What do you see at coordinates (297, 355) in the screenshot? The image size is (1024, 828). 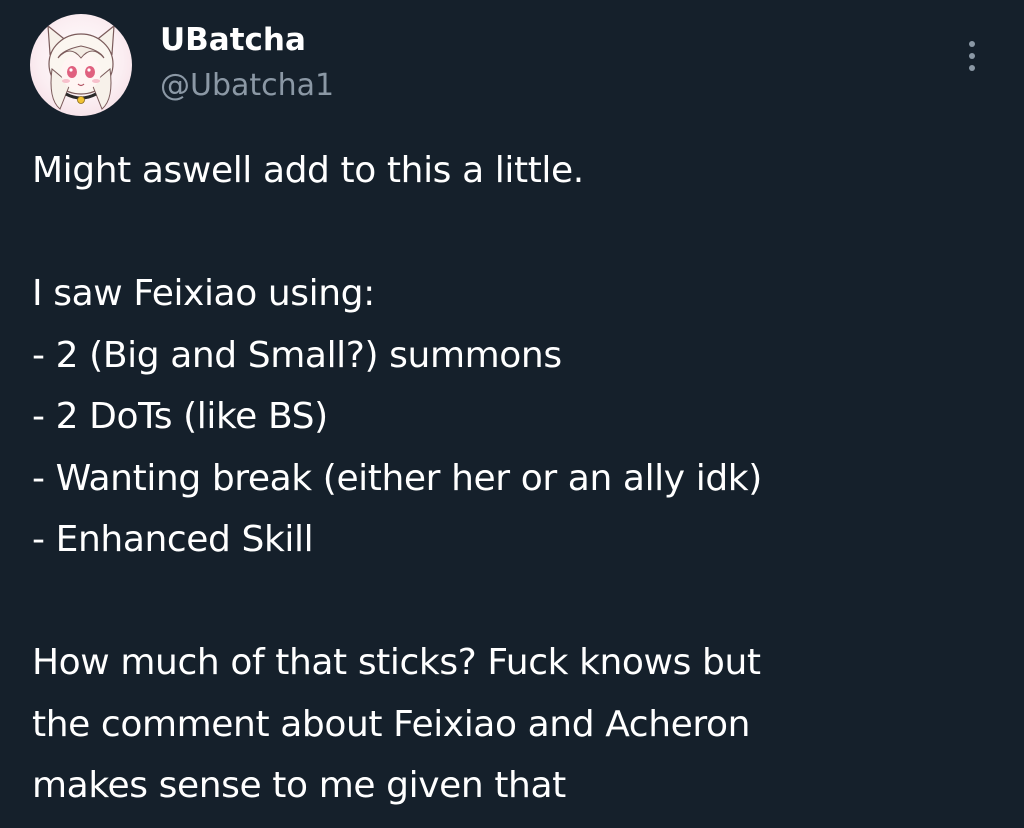 I see `tweet-text-line: - 2 (Big and Small?) summons` at bounding box center [297, 355].